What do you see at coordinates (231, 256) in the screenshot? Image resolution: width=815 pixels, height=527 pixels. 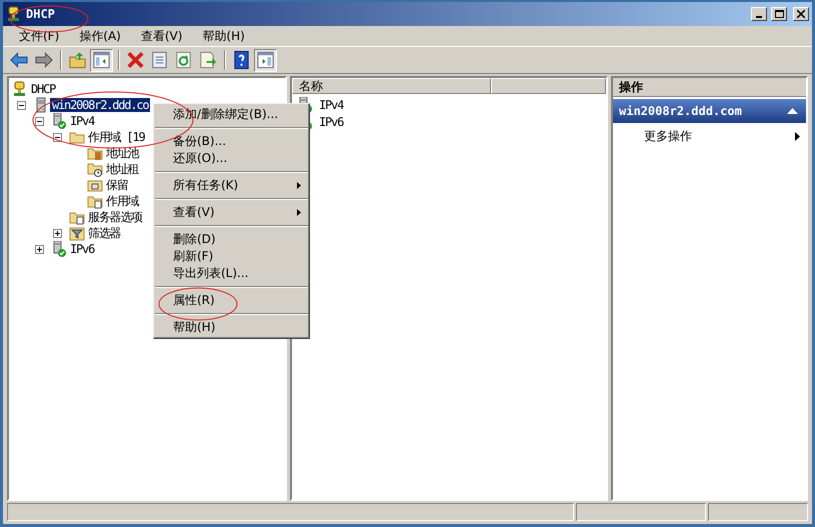 I see `menu-item: 刷新(F)` at bounding box center [231, 256].